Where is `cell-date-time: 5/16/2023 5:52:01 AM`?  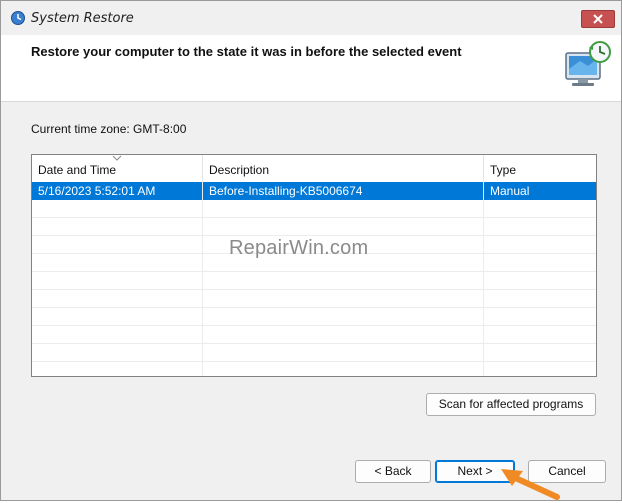
cell-date-time: 5/16/2023 5:52:01 AM is located at coordinates (97, 191).